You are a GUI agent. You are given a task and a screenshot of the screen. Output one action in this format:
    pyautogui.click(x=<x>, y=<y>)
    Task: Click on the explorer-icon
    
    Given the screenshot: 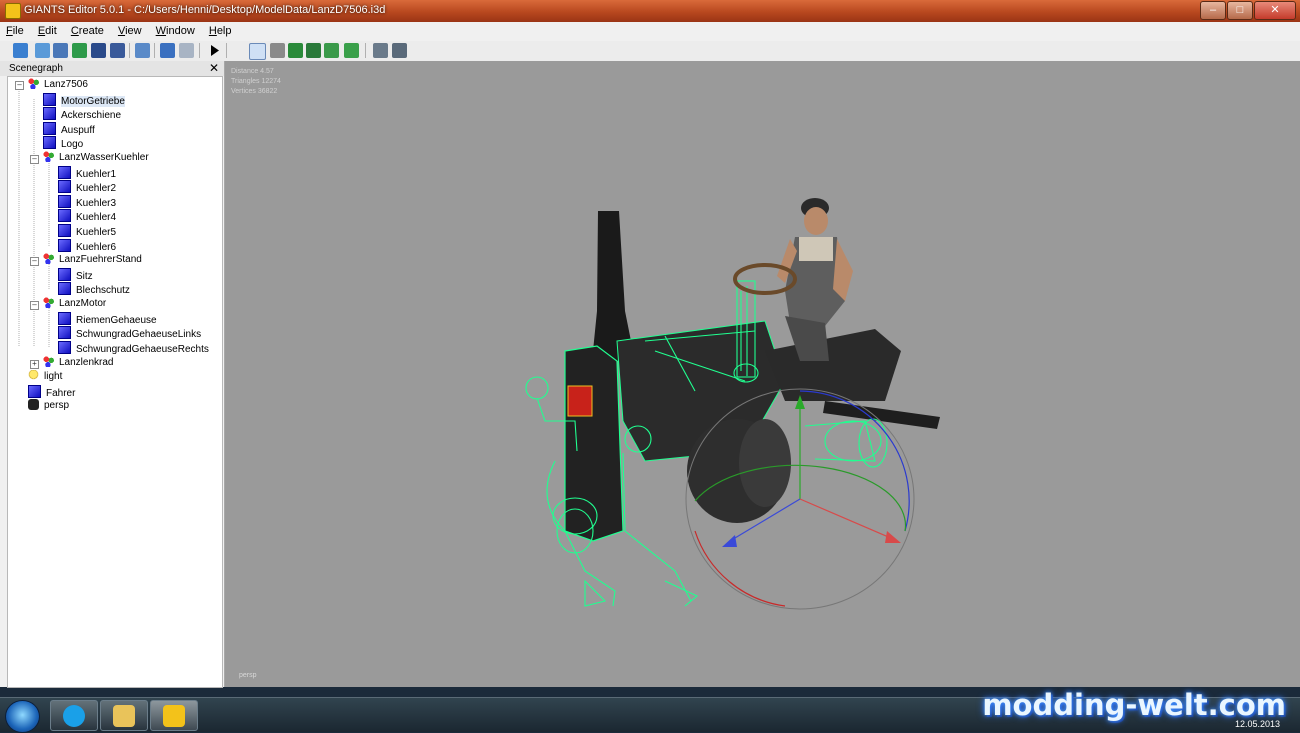 What is the action you would take?
    pyautogui.click(x=124, y=716)
    